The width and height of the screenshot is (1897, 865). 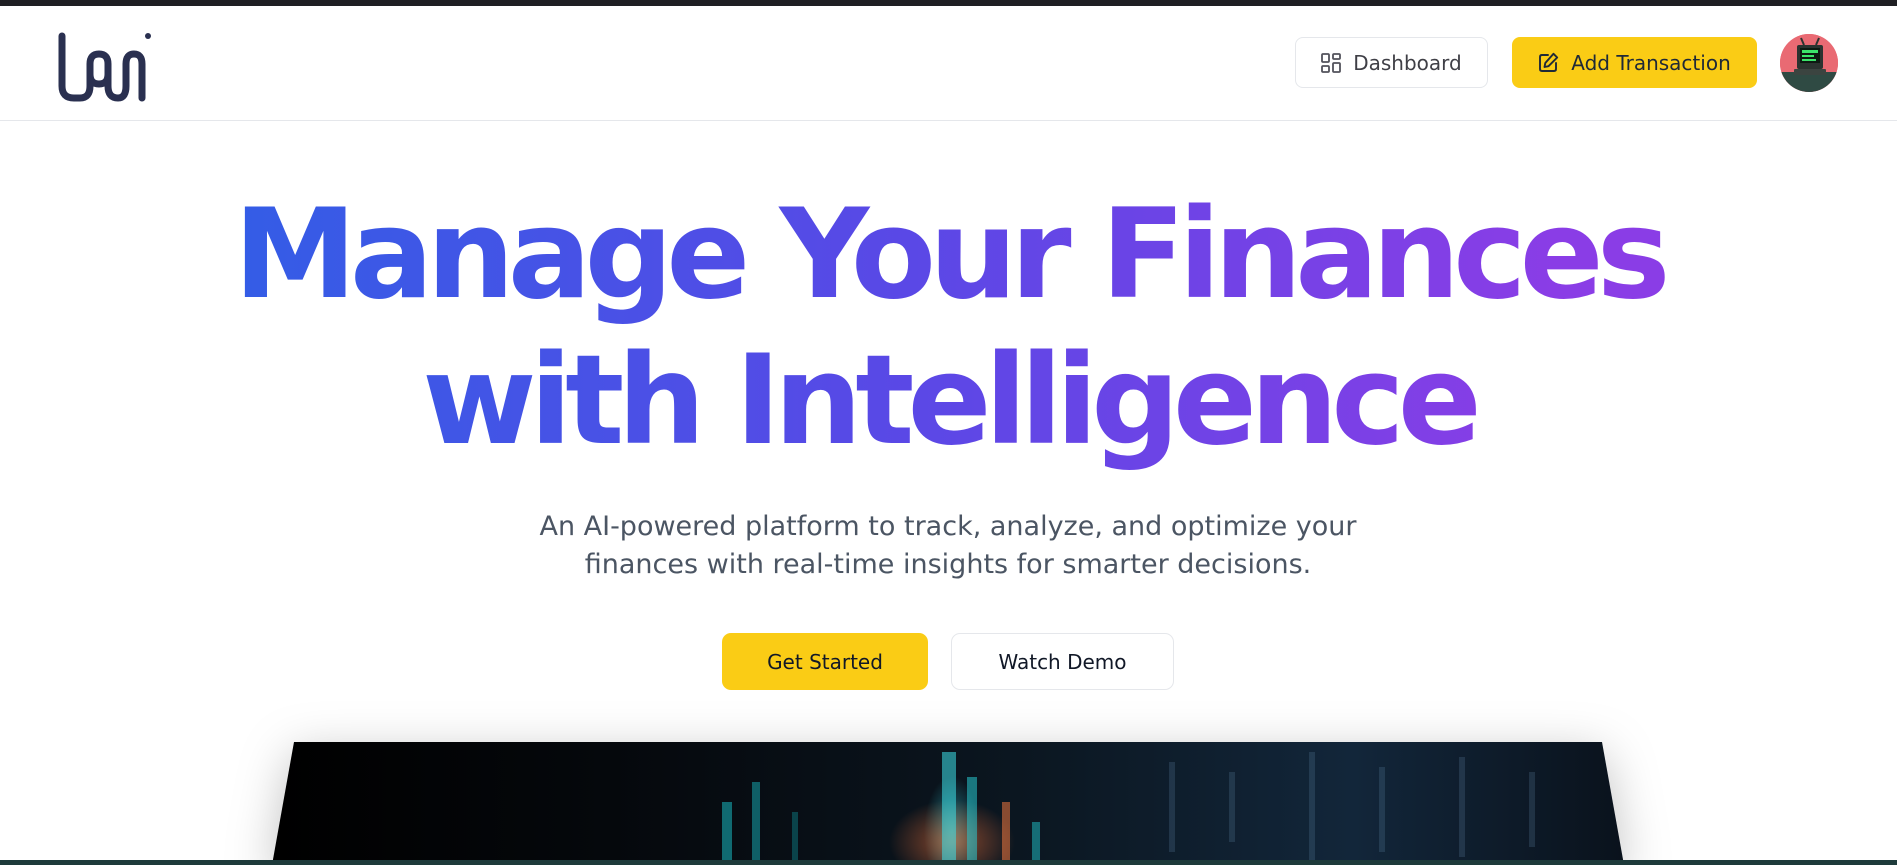 What do you see at coordinates (948, 401) in the screenshot?
I see `hero-title-line-2: with Intelligence` at bounding box center [948, 401].